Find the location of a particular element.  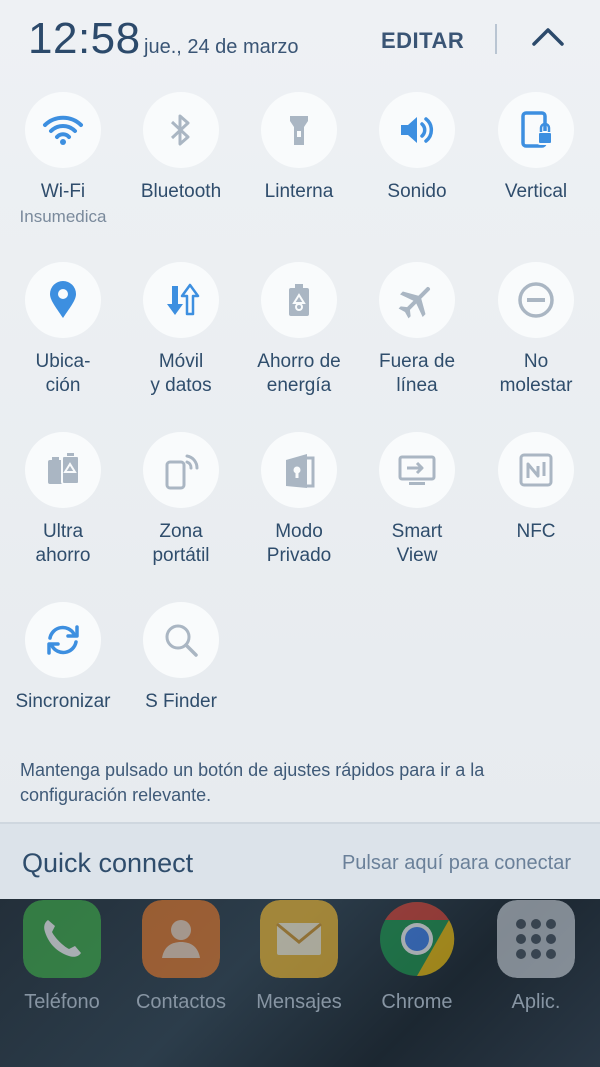

tile-smart-view: Smart View is located at coordinates (417, 500).